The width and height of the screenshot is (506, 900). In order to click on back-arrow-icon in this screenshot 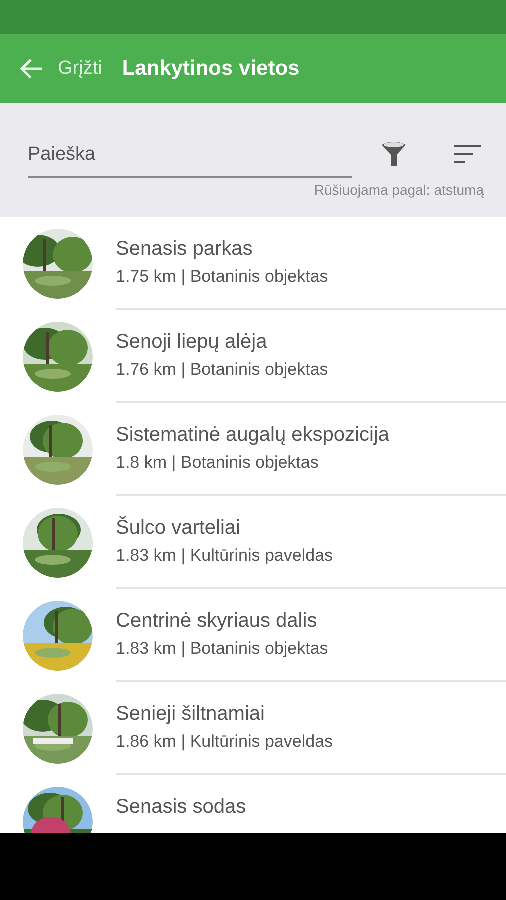, I will do `click(32, 69)`.